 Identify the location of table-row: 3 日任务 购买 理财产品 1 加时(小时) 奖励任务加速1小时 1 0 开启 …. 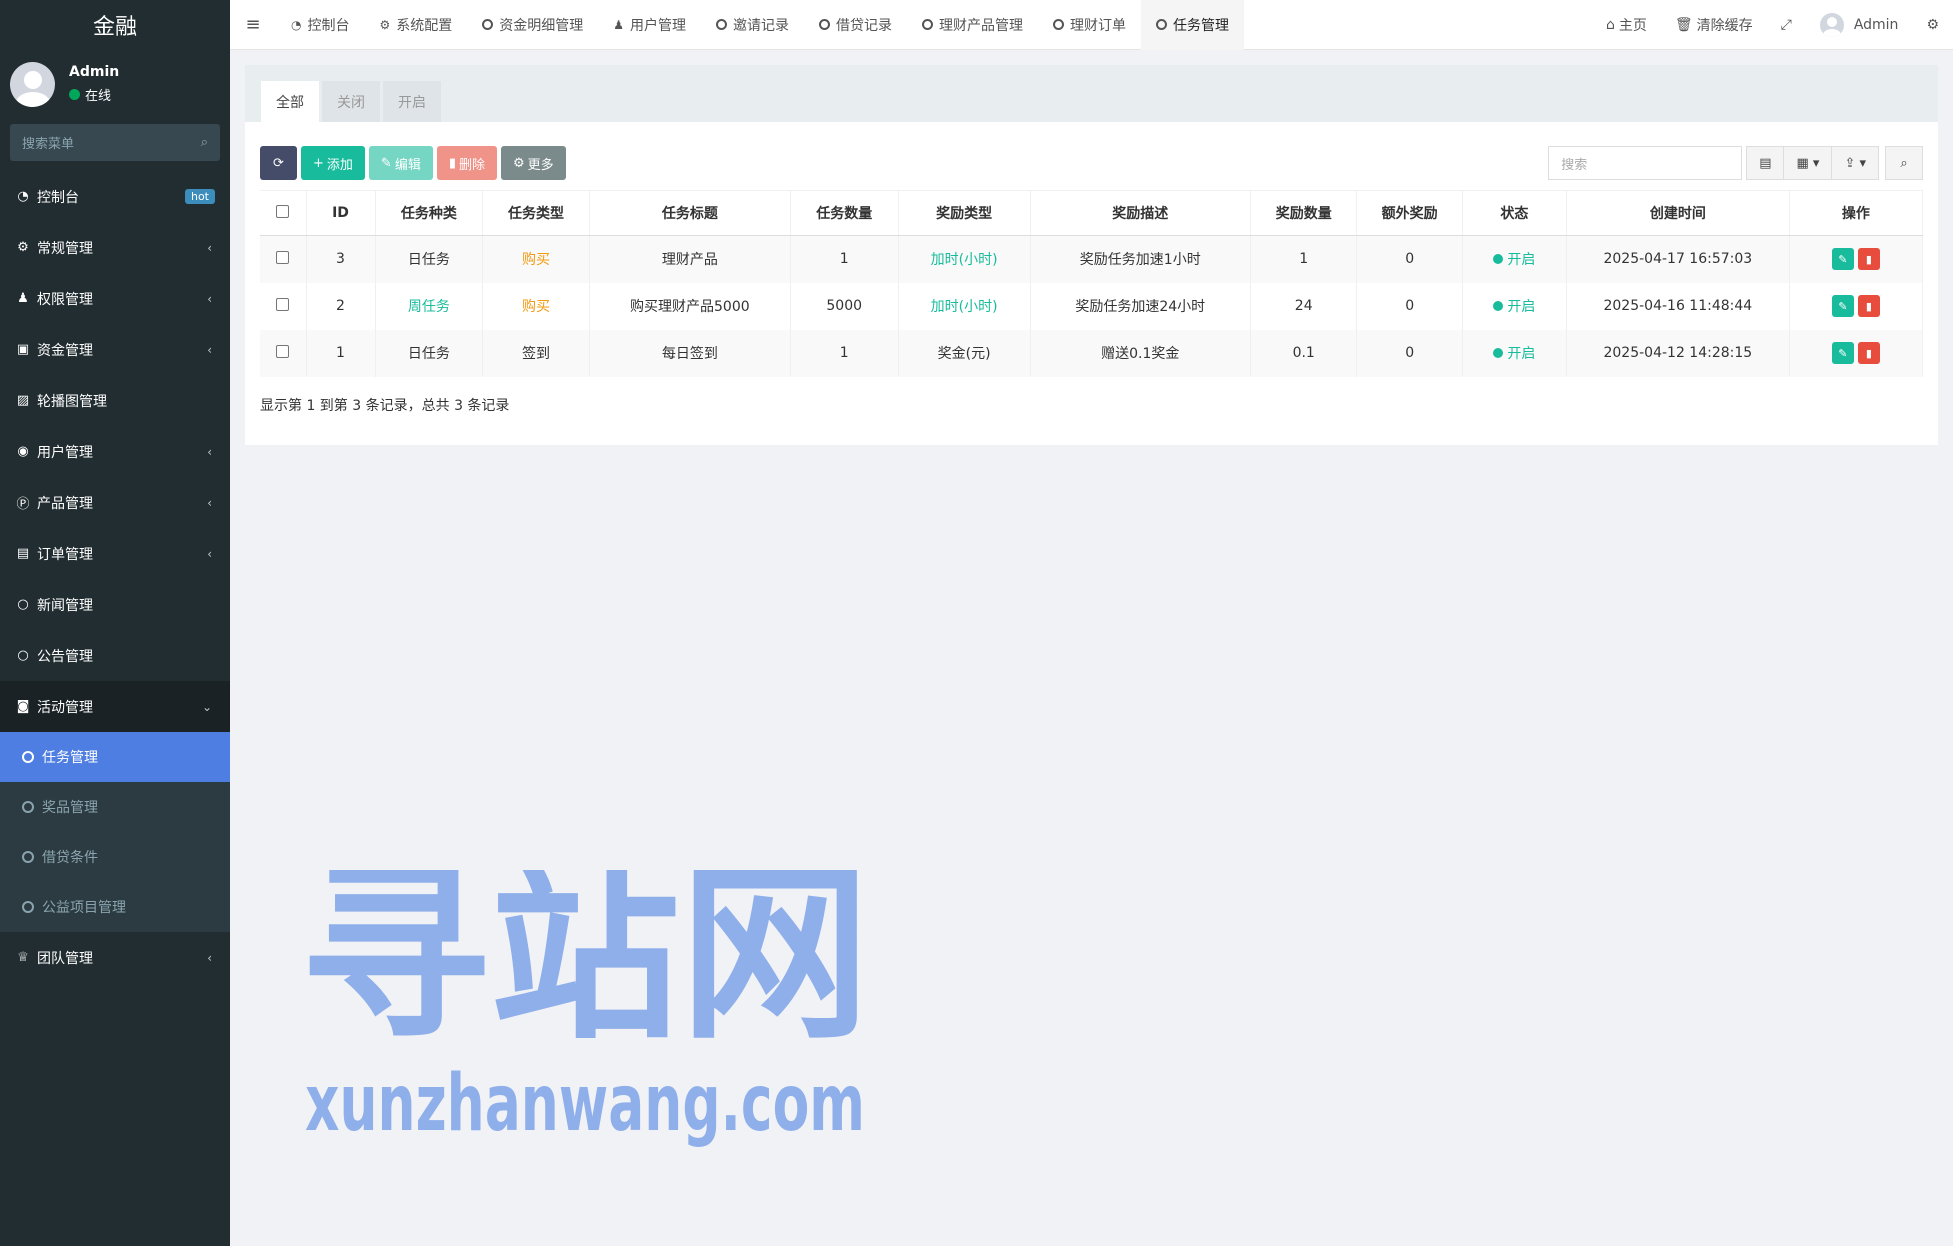
(1092, 259).